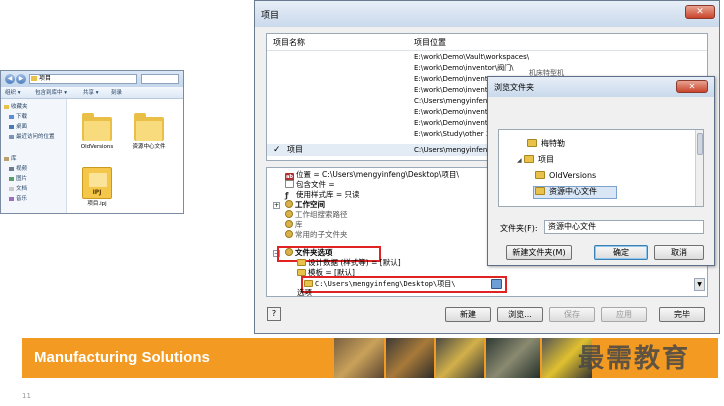 This screenshot has height=406, width=724. What do you see at coordinates (624, 227) in the screenshot?
I see `folder-input: 资源中心文件` at bounding box center [624, 227].